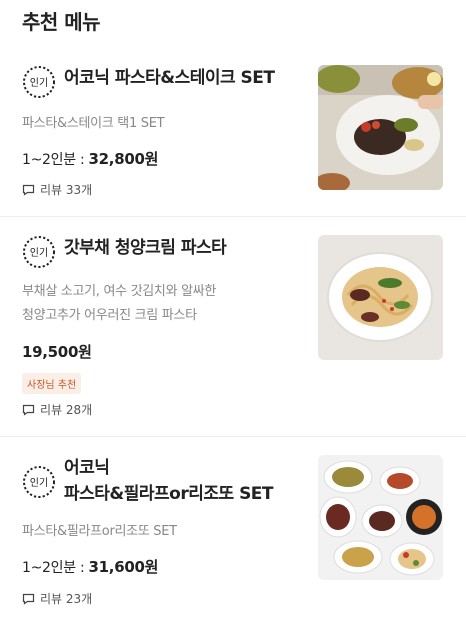 The height and width of the screenshot is (621, 466). What do you see at coordinates (145, 248) in the screenshot?
I see `menu-item-name: 갓부채 청양크림 파스타` at bounding box center [145, 248].